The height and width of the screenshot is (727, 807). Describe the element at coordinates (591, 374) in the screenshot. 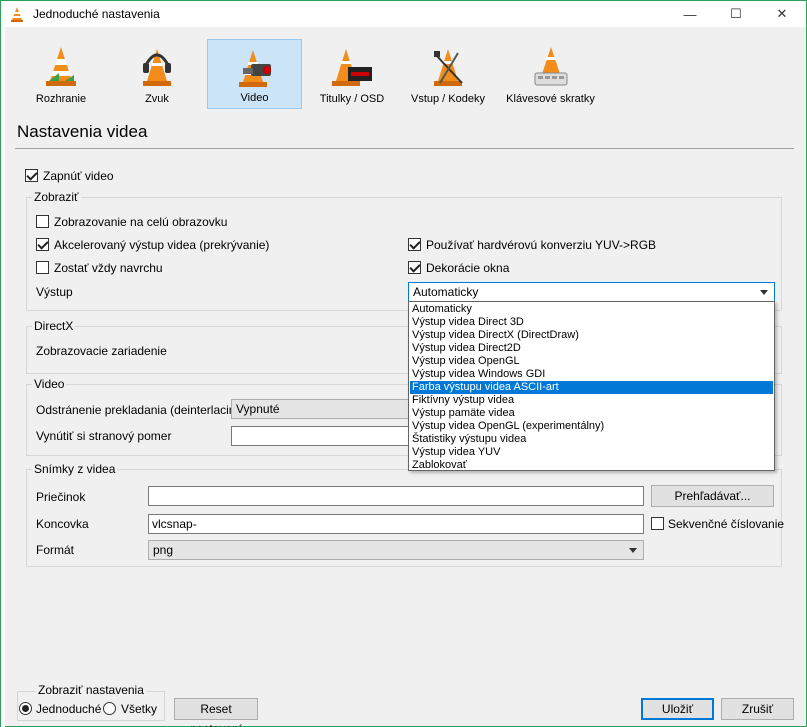

I see `output-option: Výstup videa Windows GDI` at that location.